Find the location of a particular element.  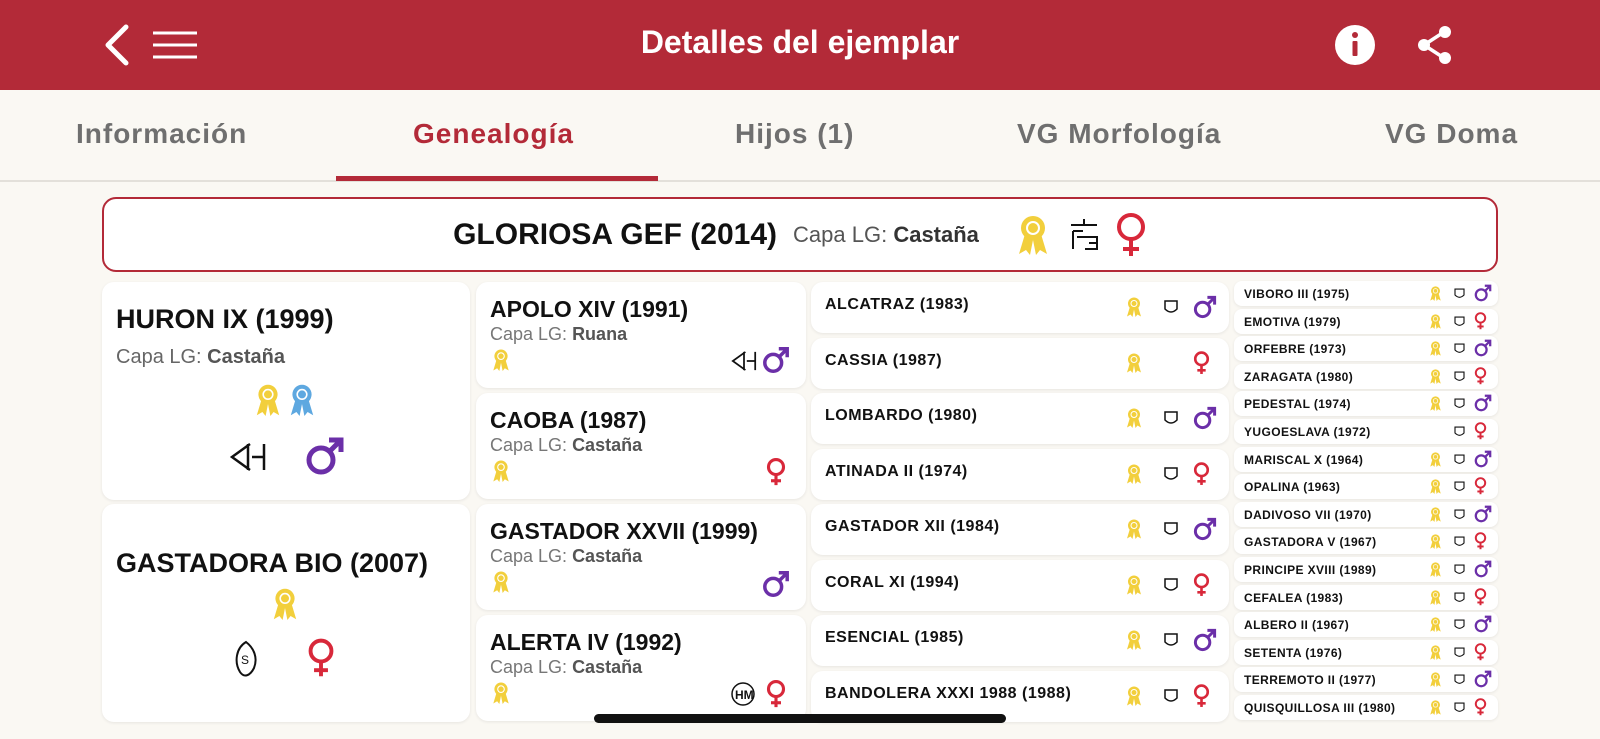

tab-informacion: Información is located at coordinates (161, 134).